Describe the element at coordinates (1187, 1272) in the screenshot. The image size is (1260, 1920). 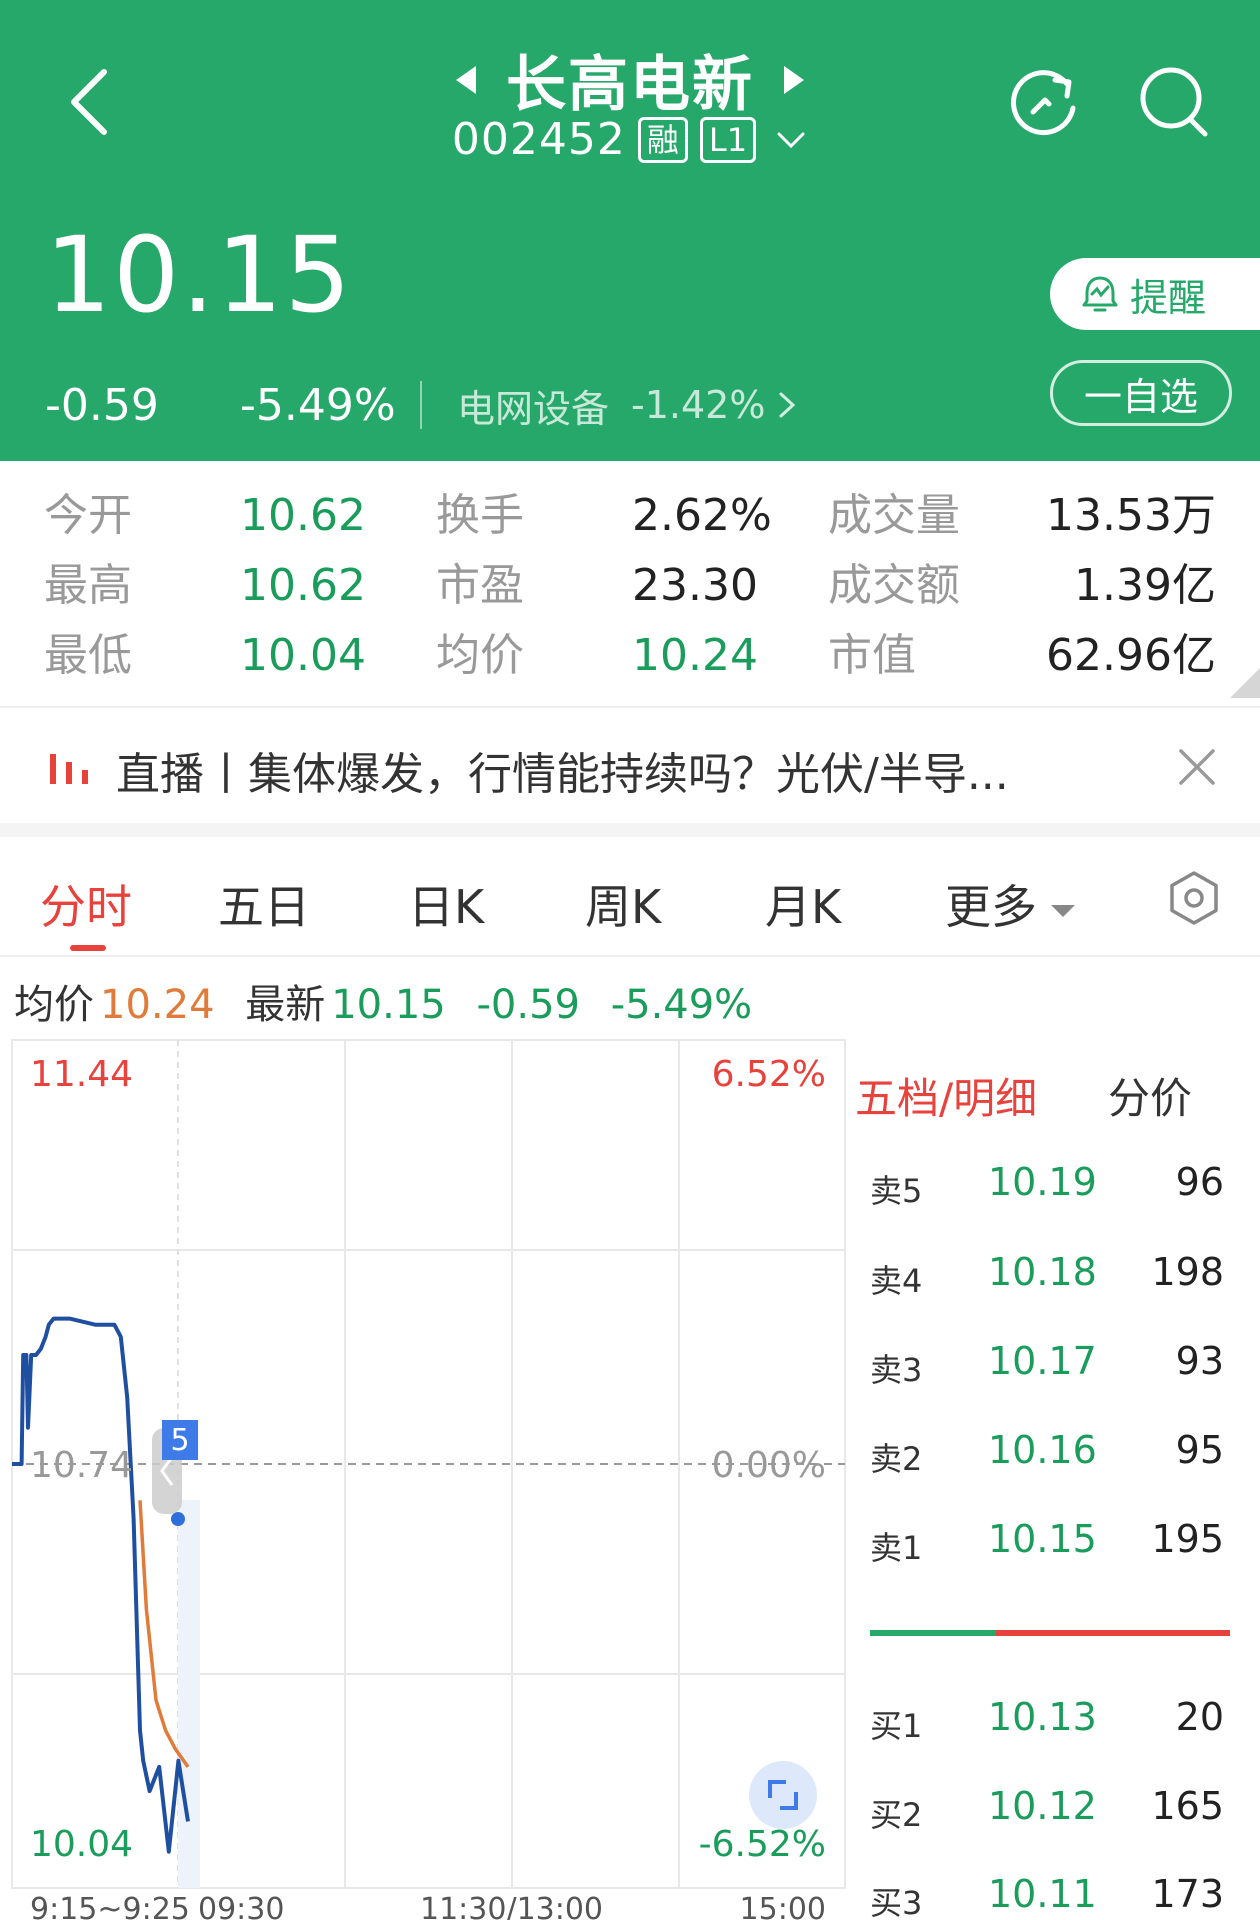
I see `ask-volume: 198` at that location.